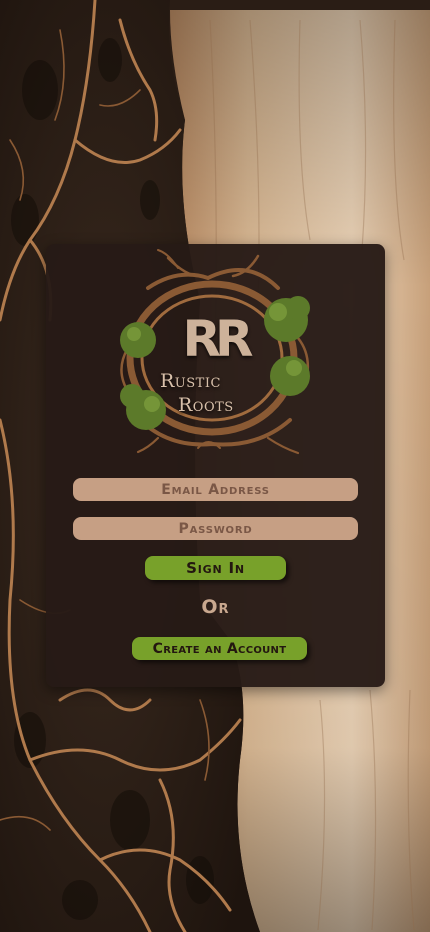  I want to click on email-field, so click(215, 489).